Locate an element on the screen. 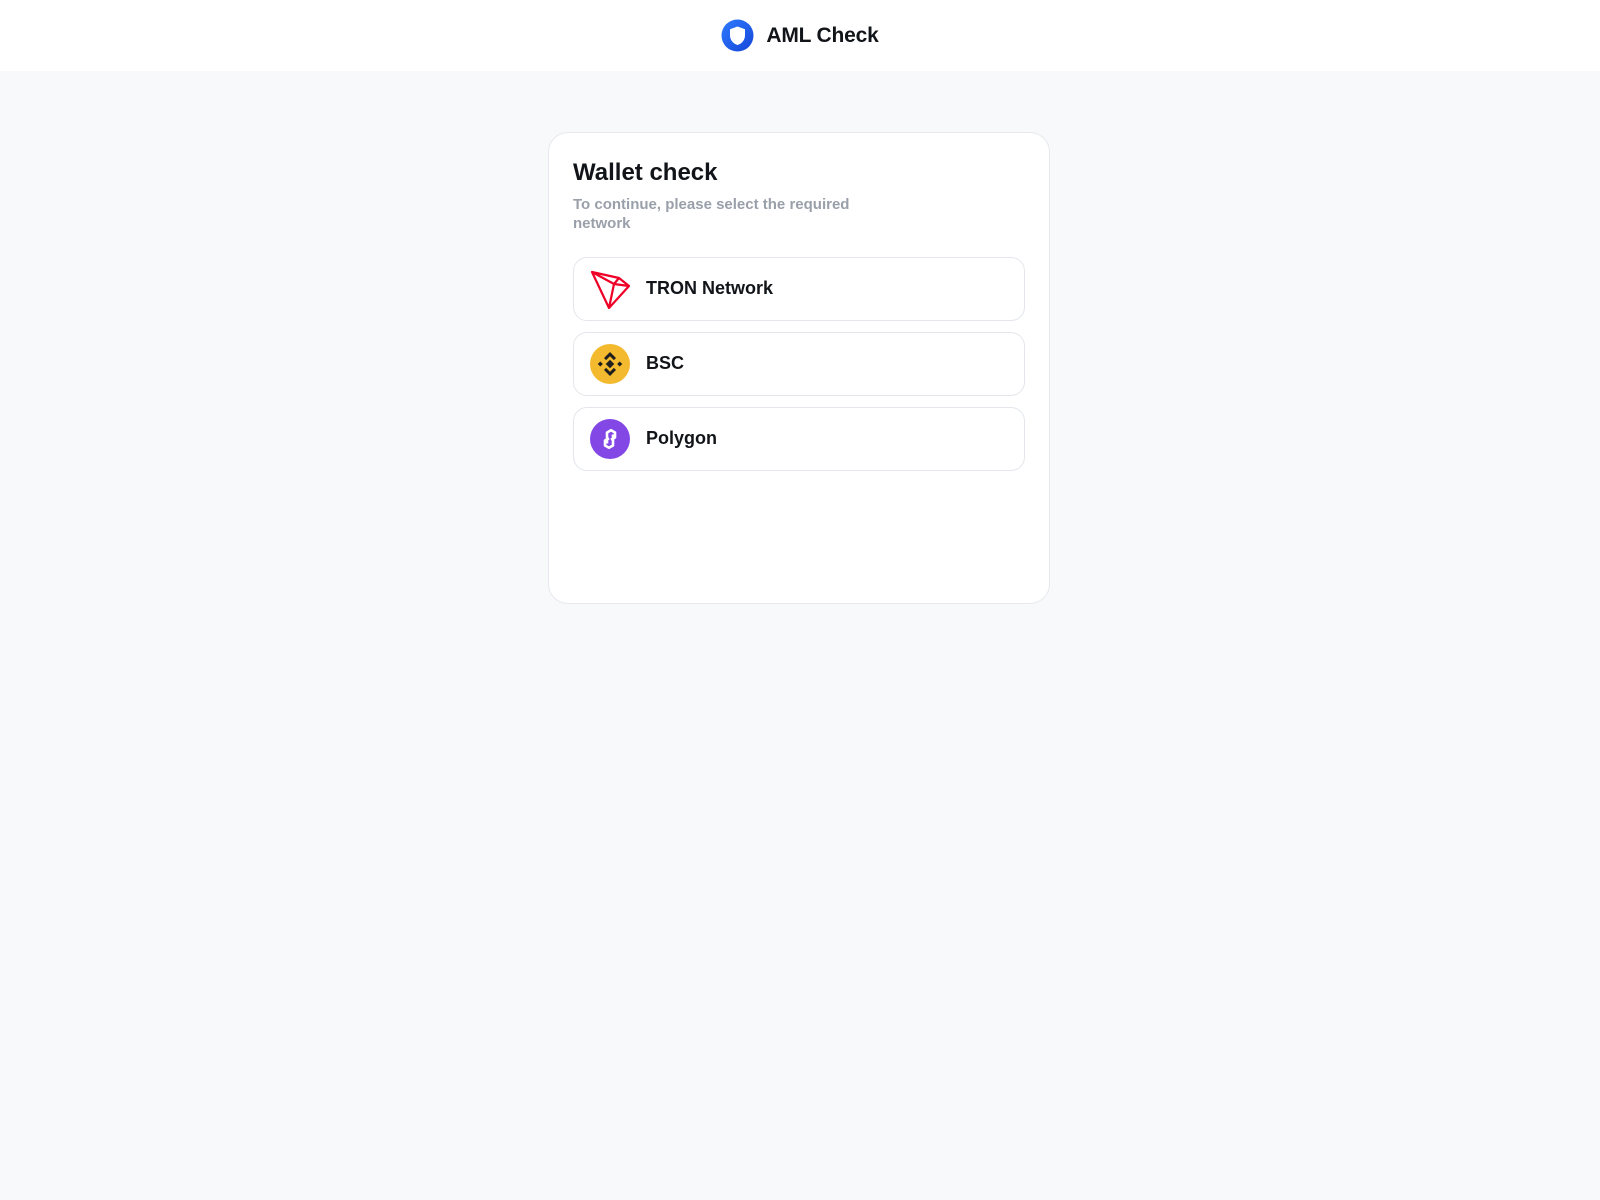 This screenshot has height=1200, width=1600. network-option-bsc: BSC is located at coordinates (799, 363).